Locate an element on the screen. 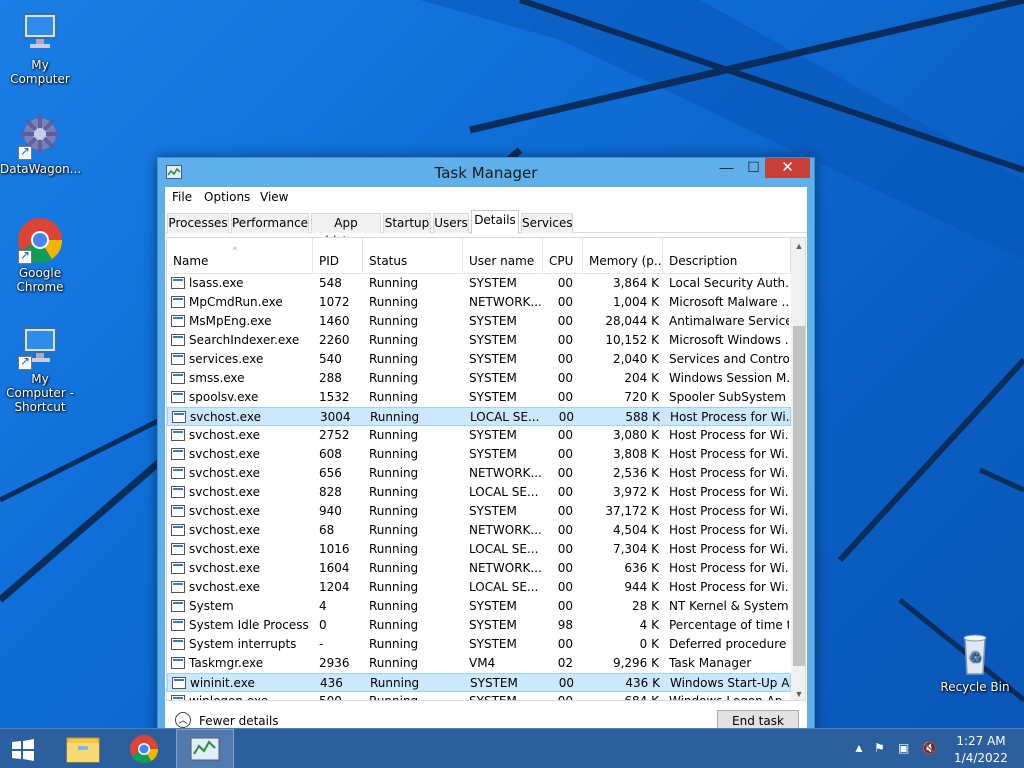 The image size is (1024, 768). taskbar-google-chrome is located at coordinates (144, 748).